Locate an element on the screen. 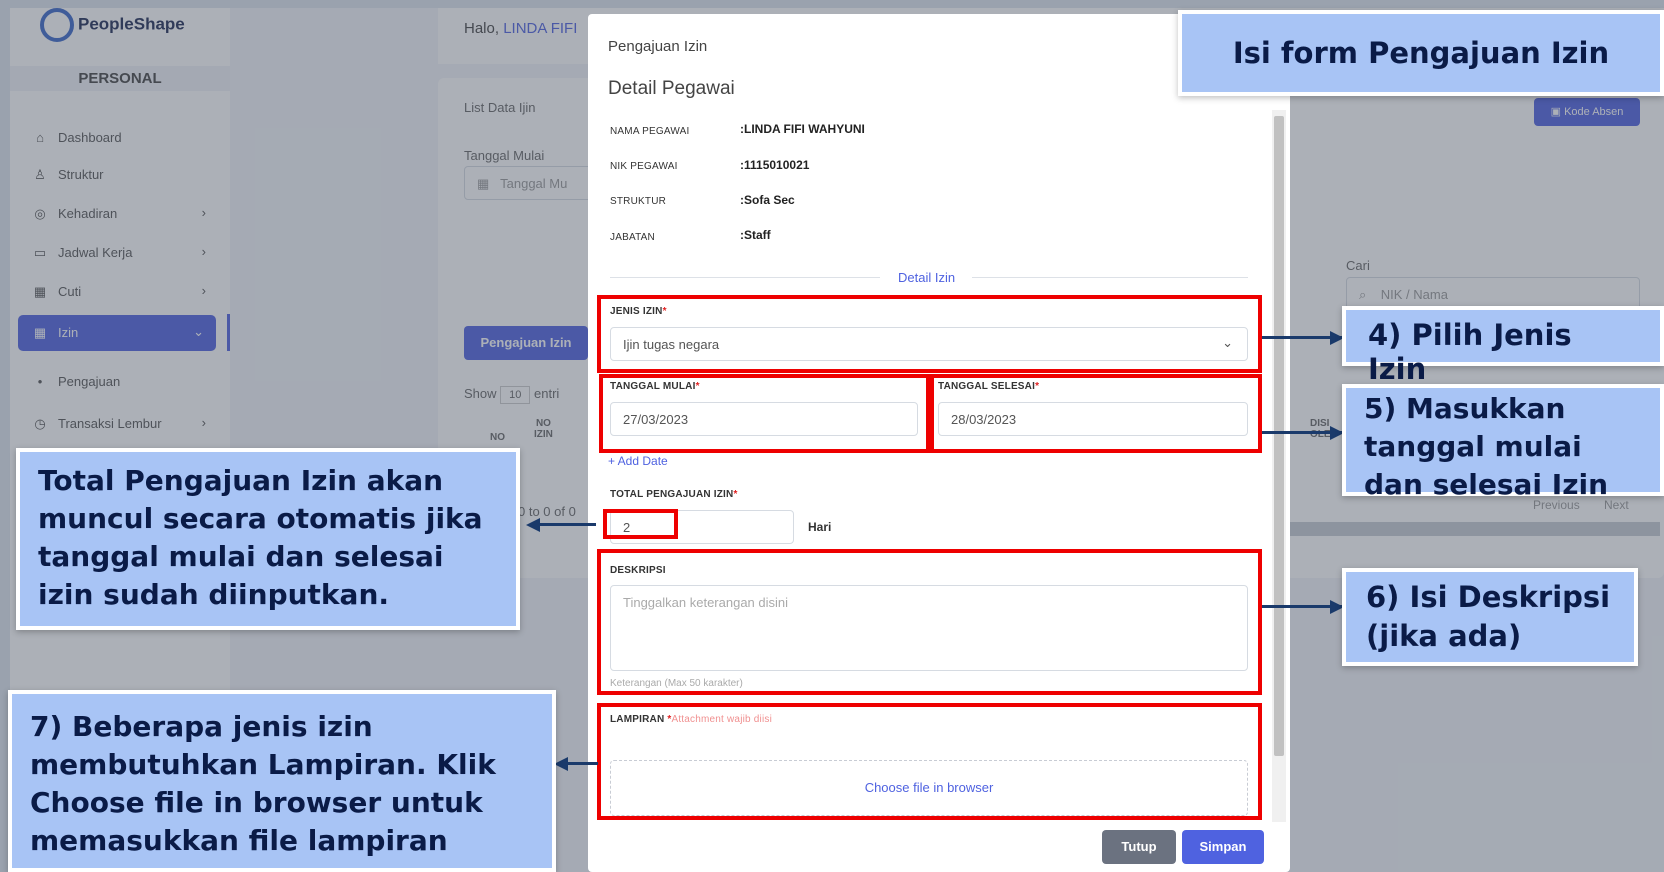 The height and width of the screenshot is (872, 1664). tutup-button: Tutup is located at coordinates (1139, 847).